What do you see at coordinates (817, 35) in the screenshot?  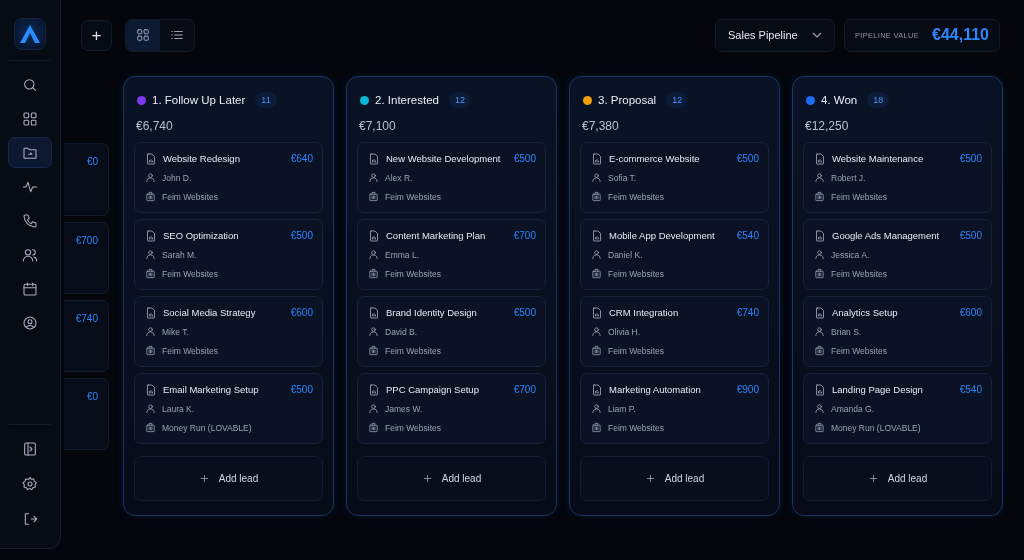 I see `chevron-down-icon` at bounding box center [817, 35].